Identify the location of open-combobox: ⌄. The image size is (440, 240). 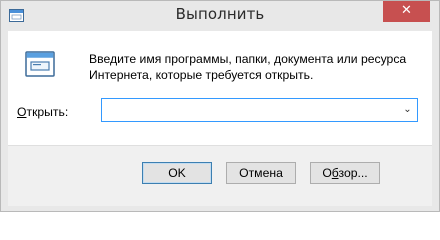
(259, 110).